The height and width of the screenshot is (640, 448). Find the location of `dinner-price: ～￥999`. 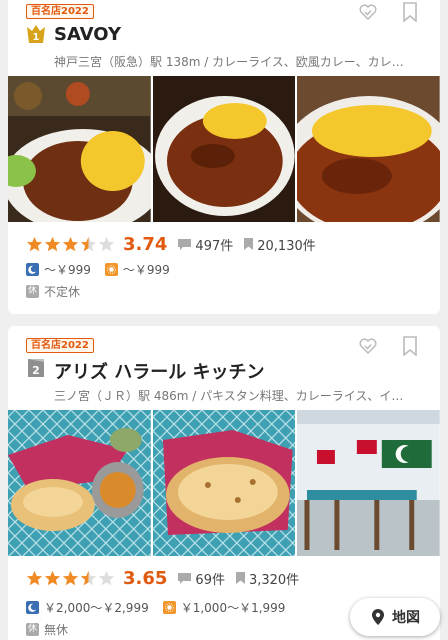

dinner-price: ～￥999 is located at coordinates (58, 269).